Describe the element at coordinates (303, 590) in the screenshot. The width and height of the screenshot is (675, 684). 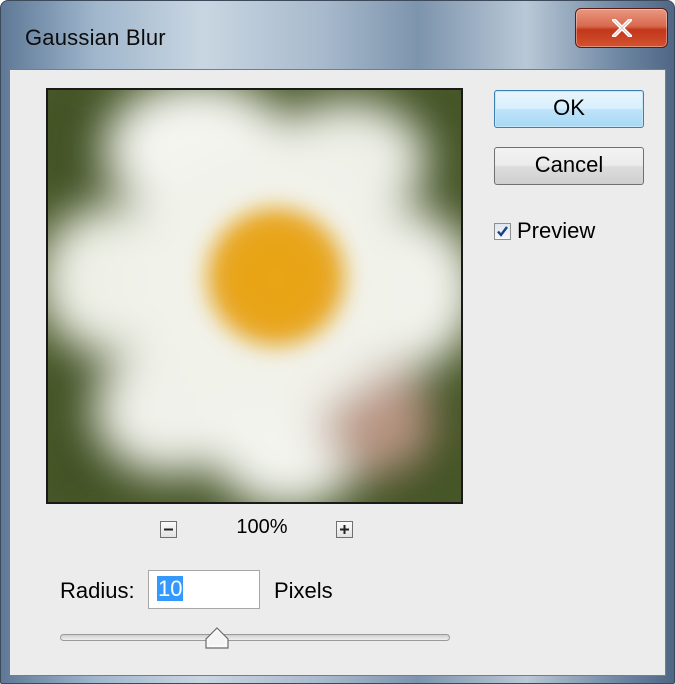
I see `pixels-unit-label: Pixels` at that location.